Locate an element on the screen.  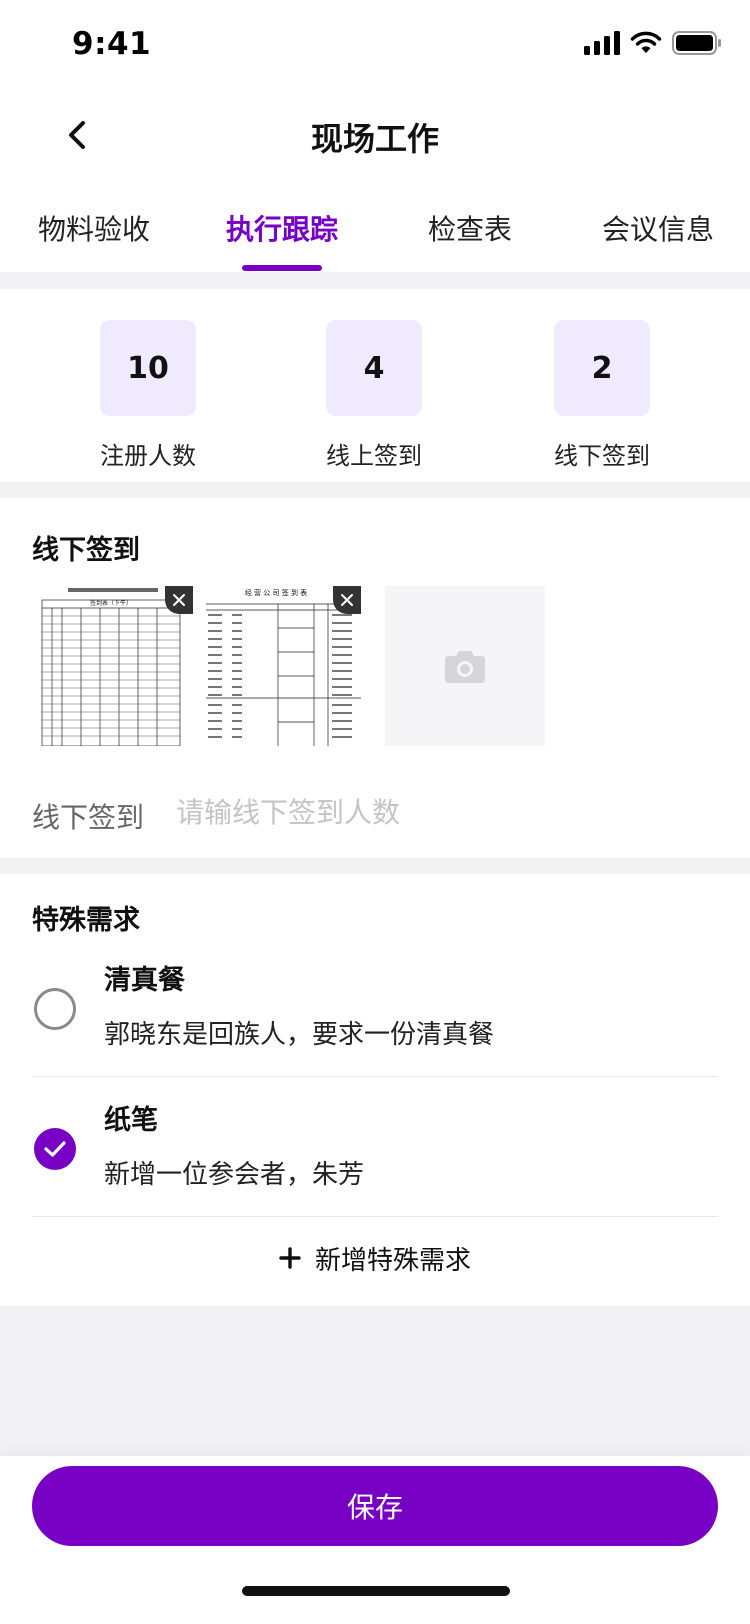
stat-registered: 10 注册人数 is located at coordinates (148, 395).